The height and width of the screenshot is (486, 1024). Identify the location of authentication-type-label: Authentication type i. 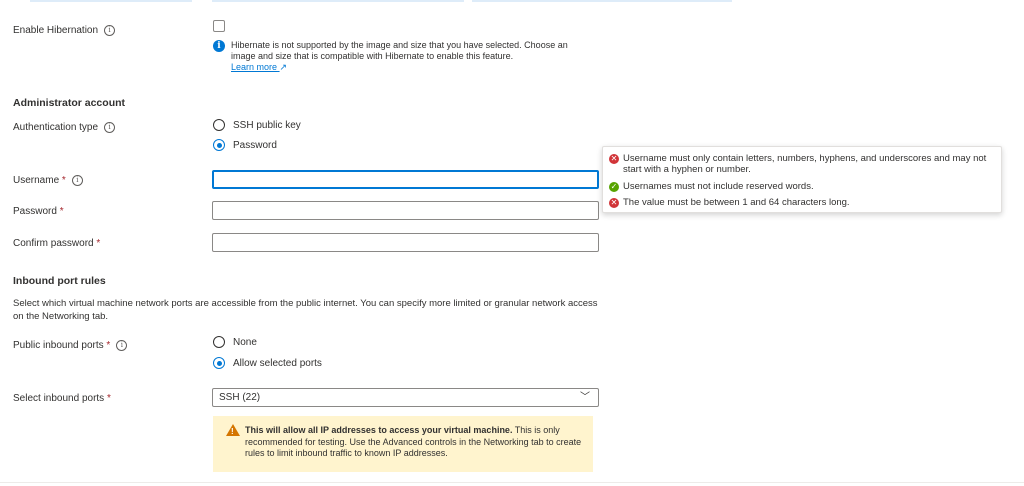
(64, 127).